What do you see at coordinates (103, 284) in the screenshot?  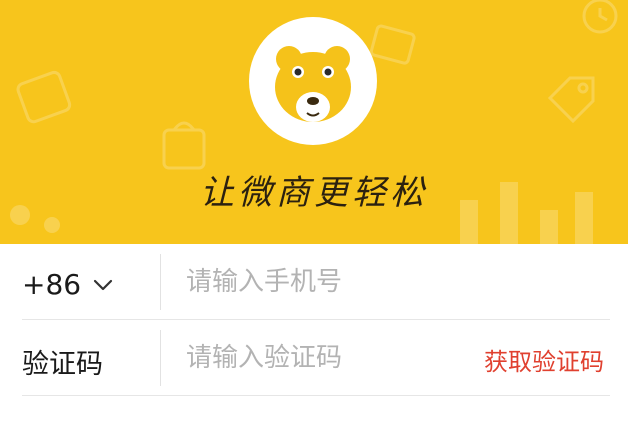 I see `chevron-down-icon` at bounding box center [103, 284].